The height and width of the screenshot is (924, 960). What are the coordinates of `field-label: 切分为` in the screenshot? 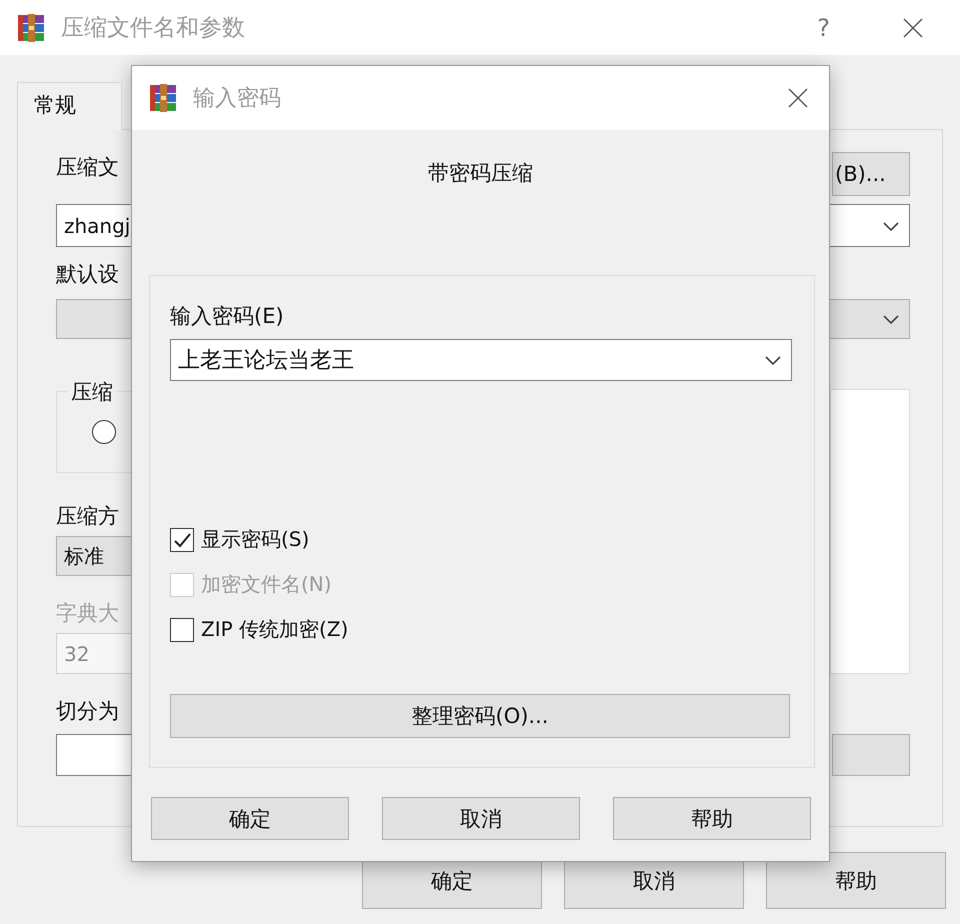 It's located at (87, 711).